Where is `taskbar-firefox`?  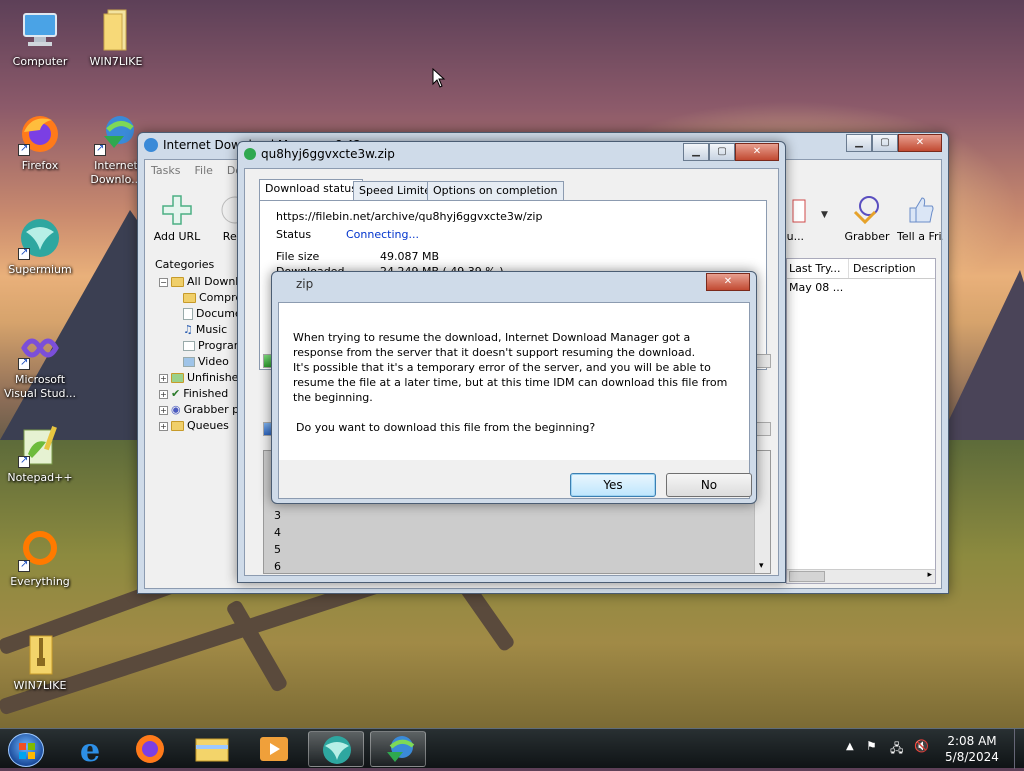 taskbar-firefox is located at coordinates (150, 749).